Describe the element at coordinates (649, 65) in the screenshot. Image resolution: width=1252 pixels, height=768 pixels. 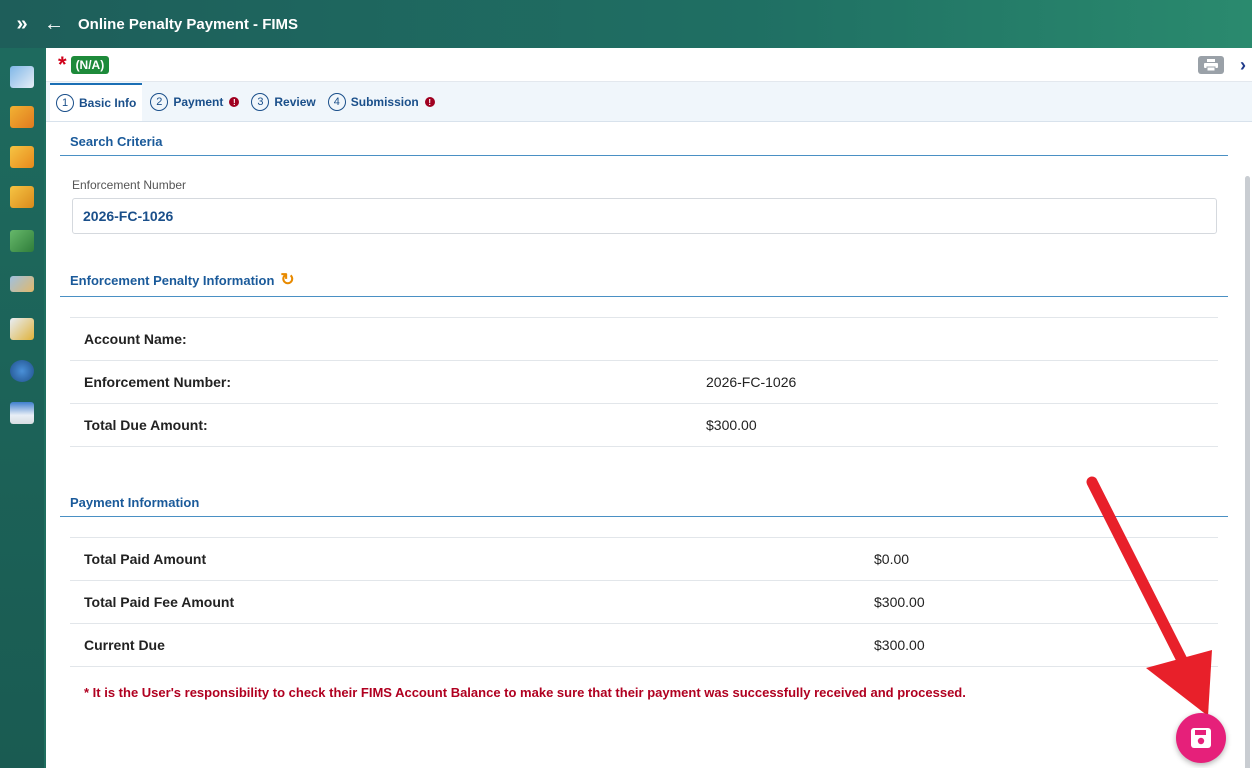
I see `status-bar: * (N/A) ›` at that location.